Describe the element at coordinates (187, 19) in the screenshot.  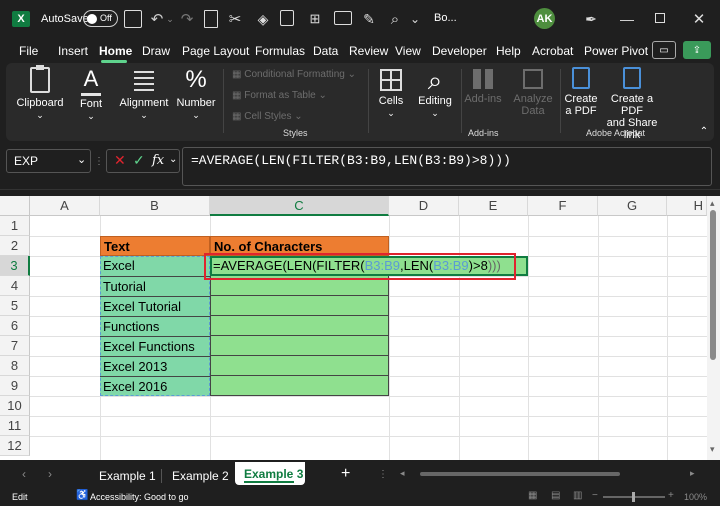
I see `redo-icon: ↷` at that location.